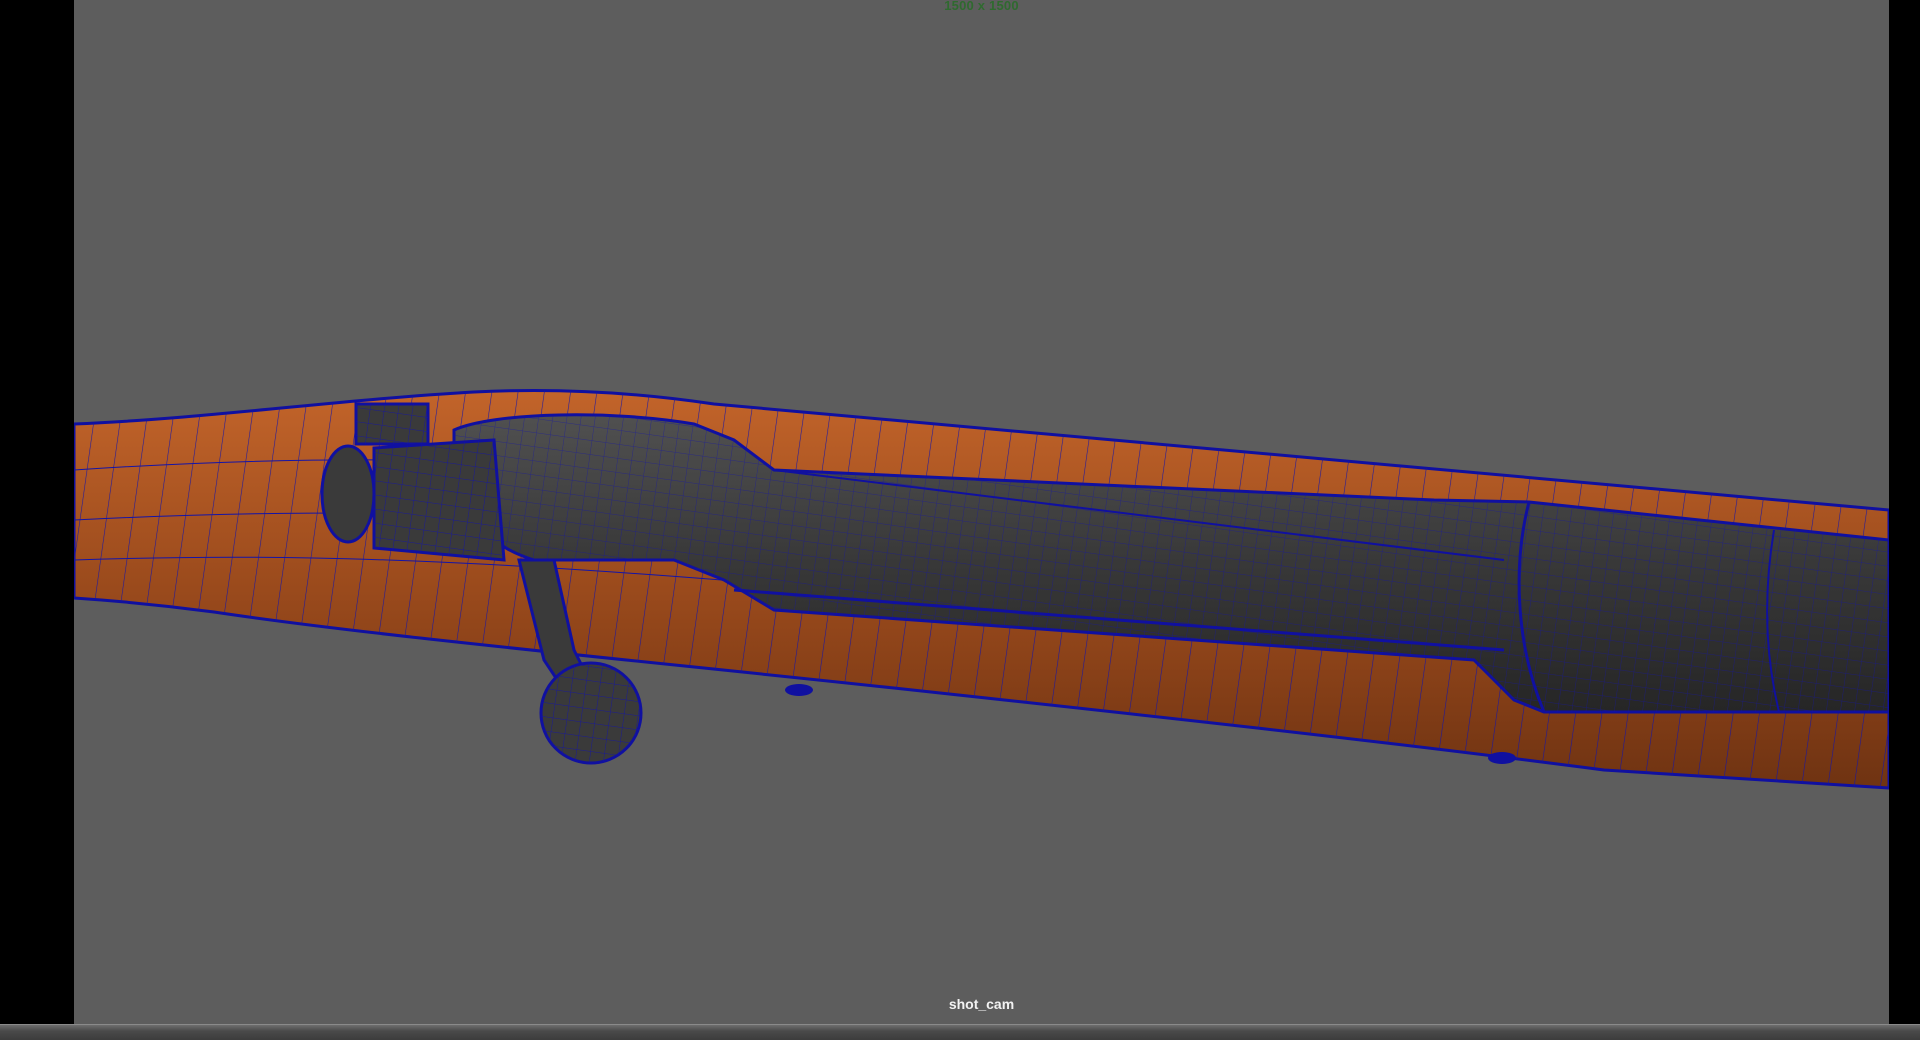 This screenshot has height=1040, width=1920. I want to click on camera-name-label: shot_cam, so click(981, 1004).